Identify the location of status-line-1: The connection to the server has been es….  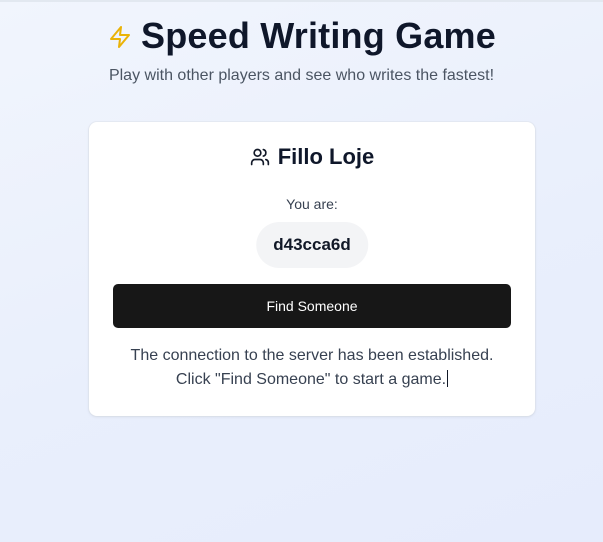
(312, 355).